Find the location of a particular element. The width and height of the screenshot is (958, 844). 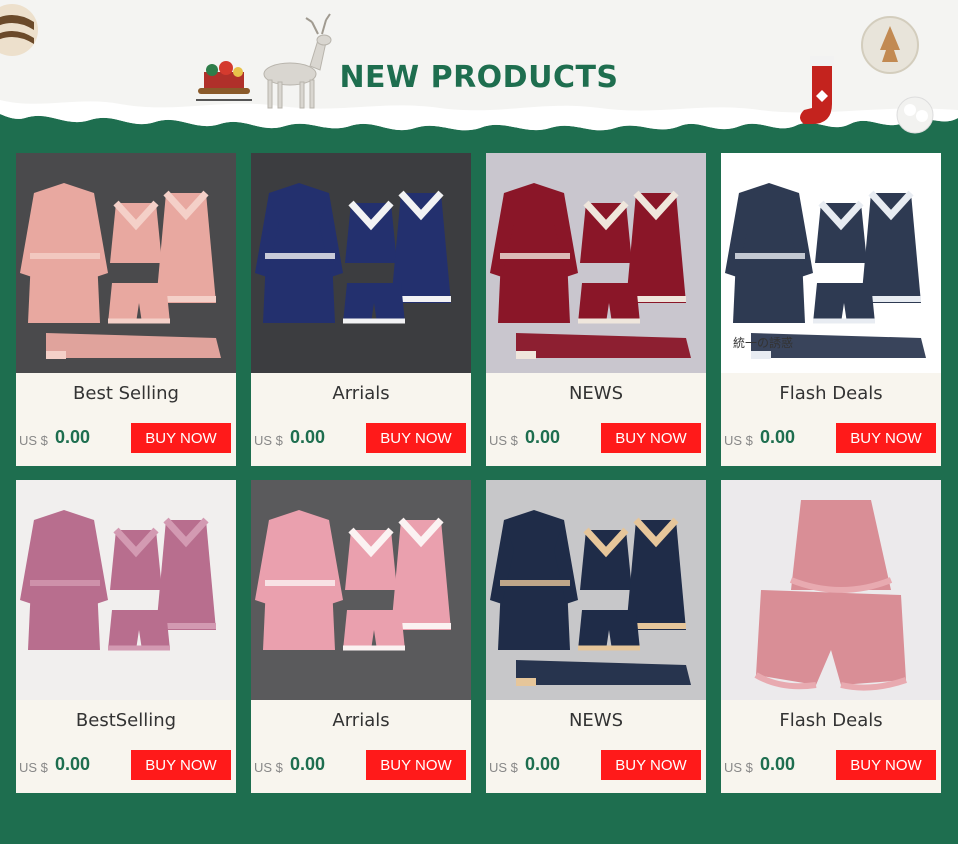

pinecone-icon is located at coordinates (915, 115).